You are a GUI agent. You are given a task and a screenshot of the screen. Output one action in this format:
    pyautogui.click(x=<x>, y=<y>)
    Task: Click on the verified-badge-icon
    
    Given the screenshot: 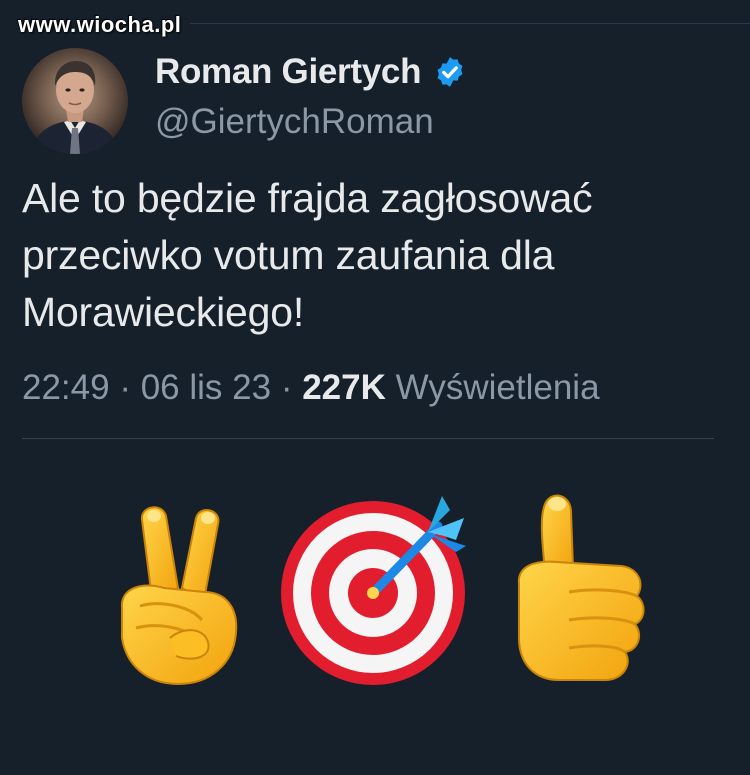 What is the action you would take?
    pyautogui.click(x=450, y=72)
    